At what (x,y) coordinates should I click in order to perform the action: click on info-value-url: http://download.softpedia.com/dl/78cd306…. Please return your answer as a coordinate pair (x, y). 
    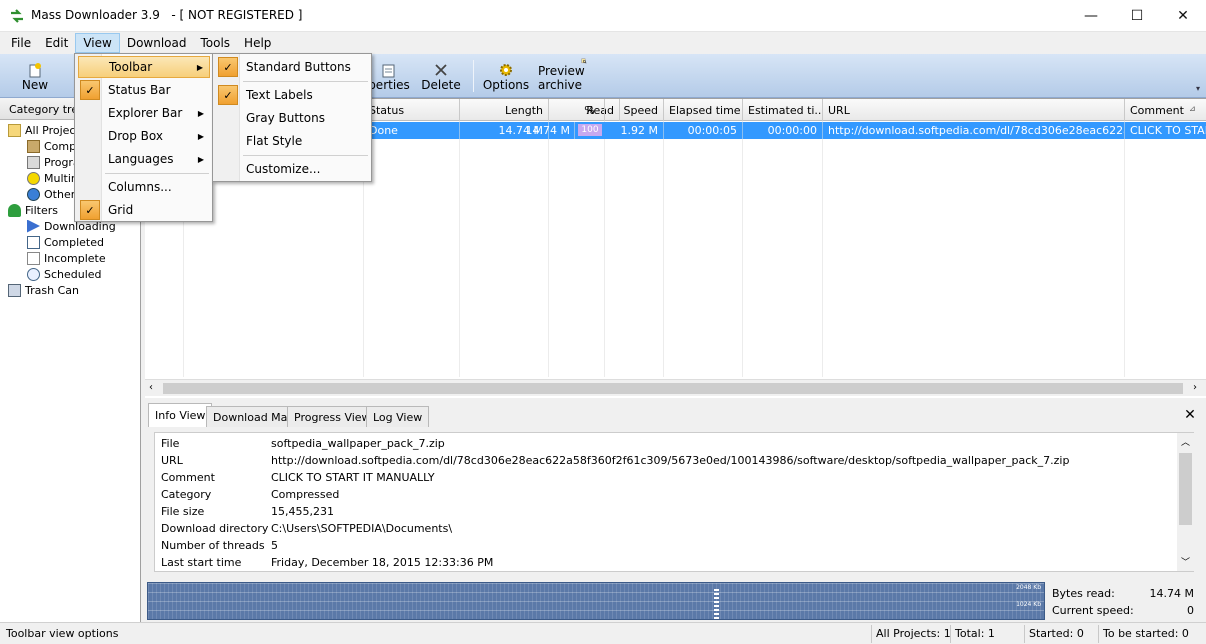
    Looking at the image, I should click on (670, 460).